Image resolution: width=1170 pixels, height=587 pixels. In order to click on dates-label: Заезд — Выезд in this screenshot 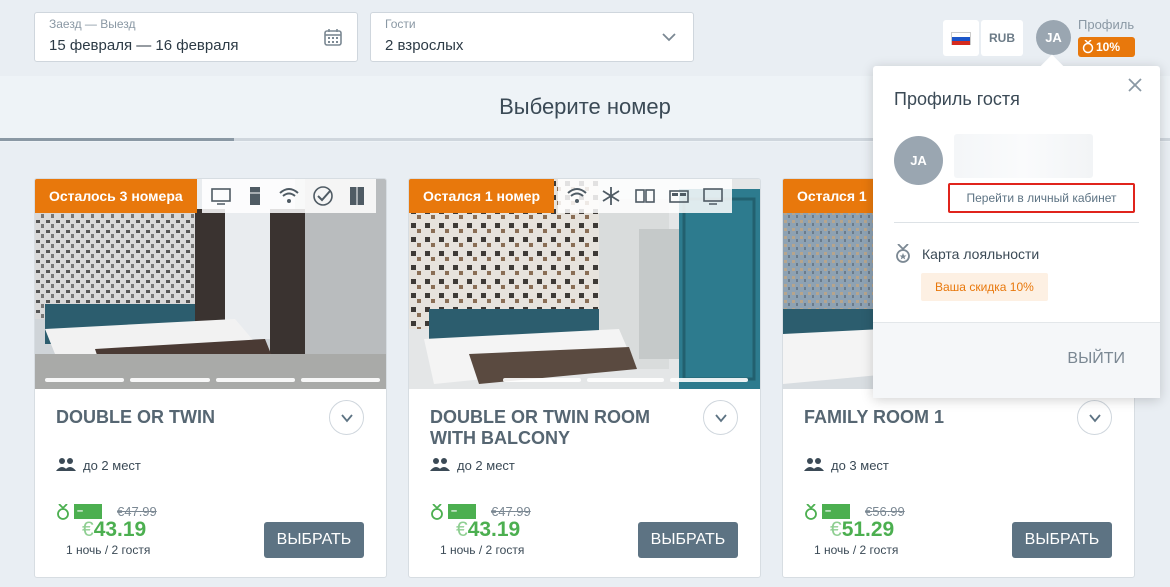, I will do `click(92, 24)`.